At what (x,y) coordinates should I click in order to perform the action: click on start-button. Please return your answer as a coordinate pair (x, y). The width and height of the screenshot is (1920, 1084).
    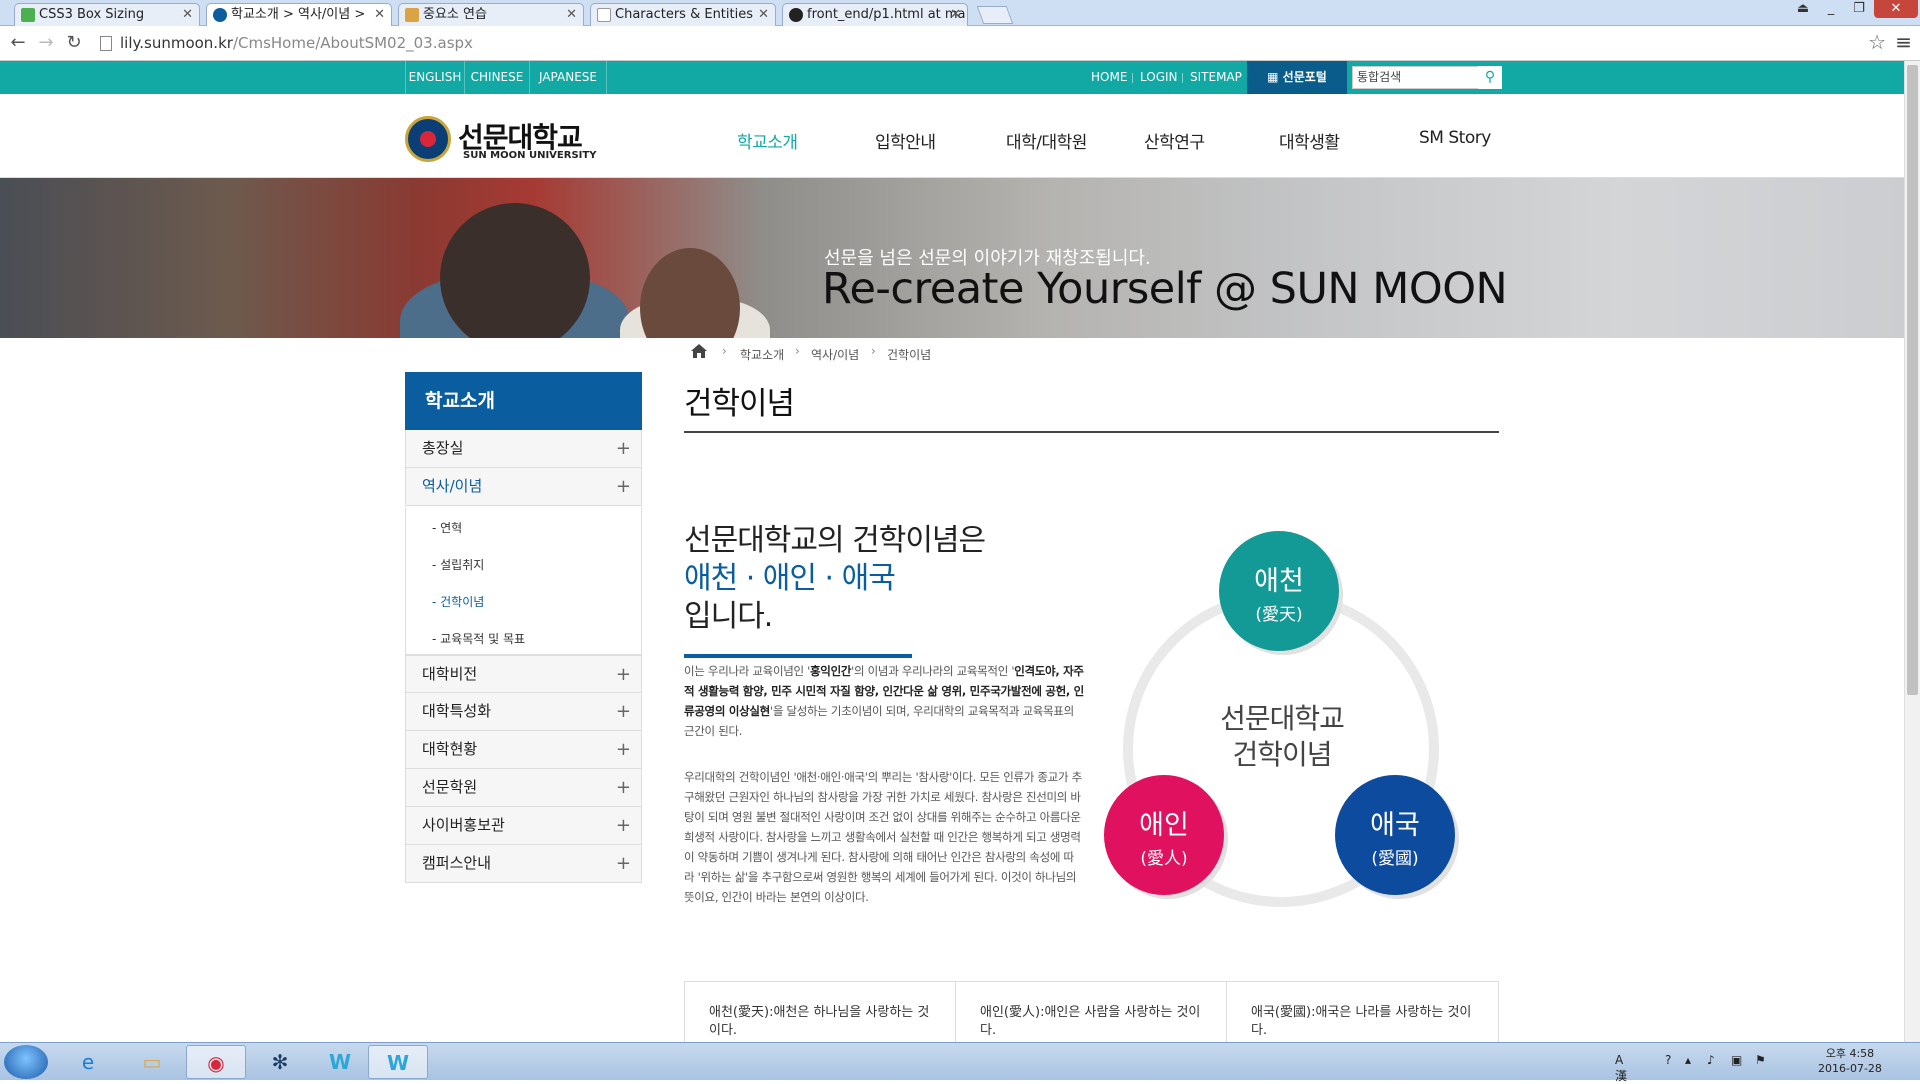
    Looking at the image, I should click on (26, 1062).